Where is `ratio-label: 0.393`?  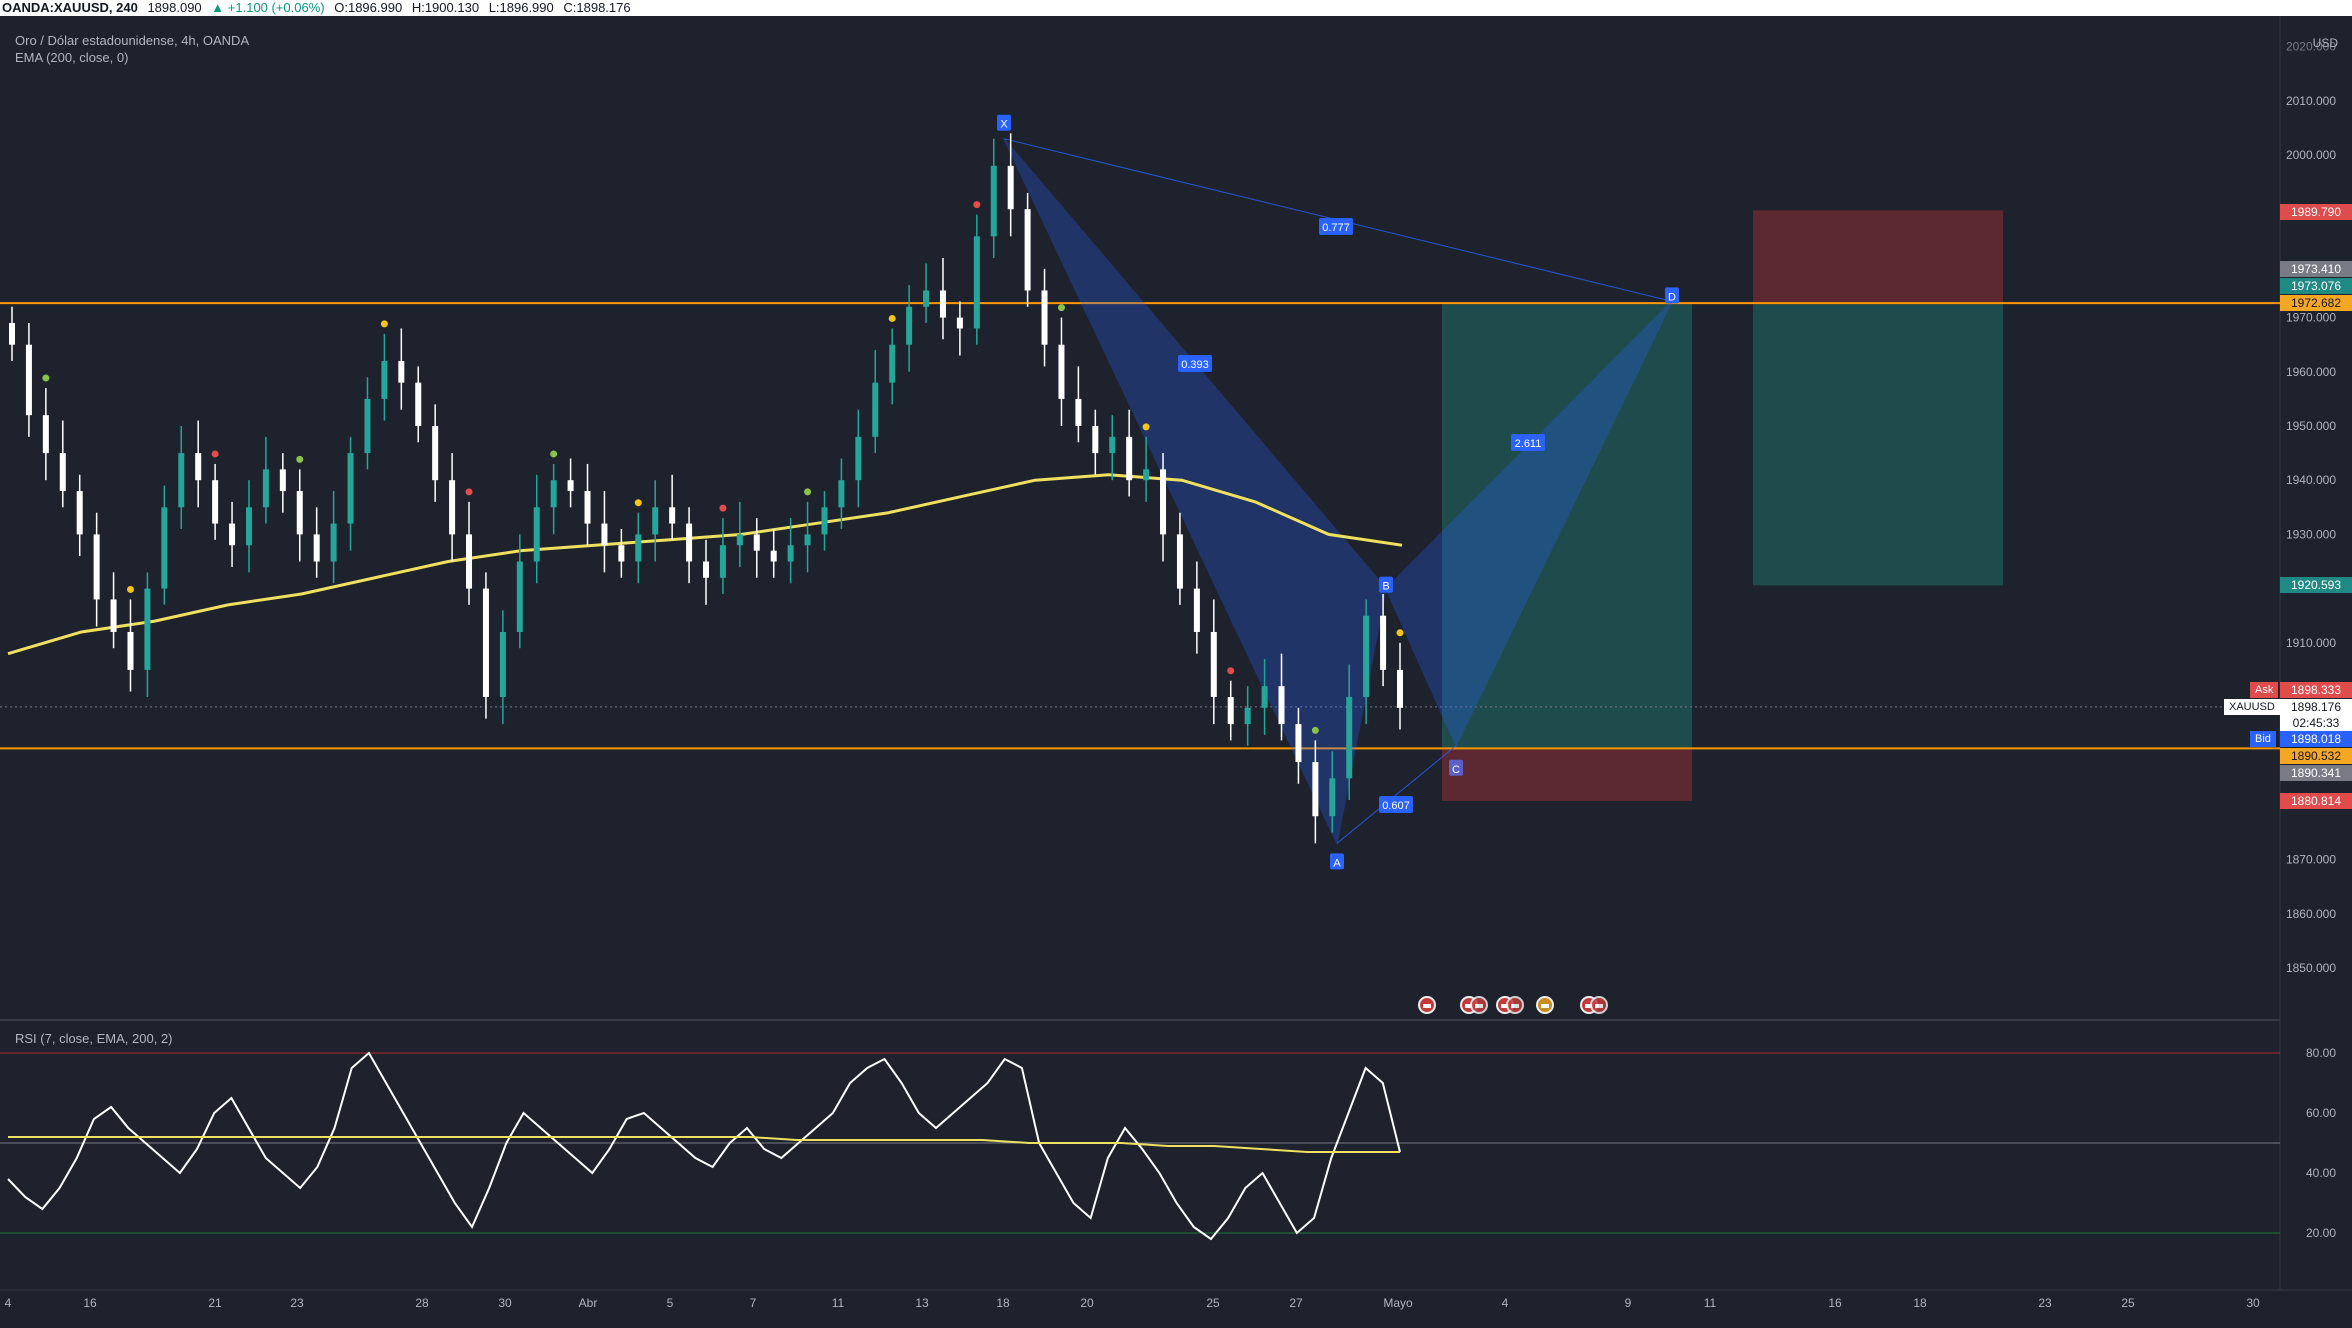
ratio-label: 0.393 is located at coordinates (1195, 365).